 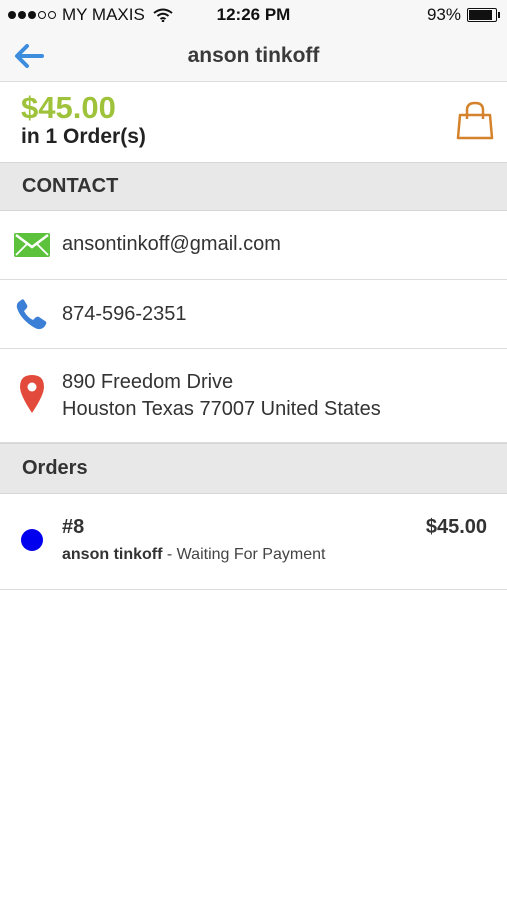 I want to click on customer-summary: $45.00 in 1 Order(s), so click(x=253, y=122).